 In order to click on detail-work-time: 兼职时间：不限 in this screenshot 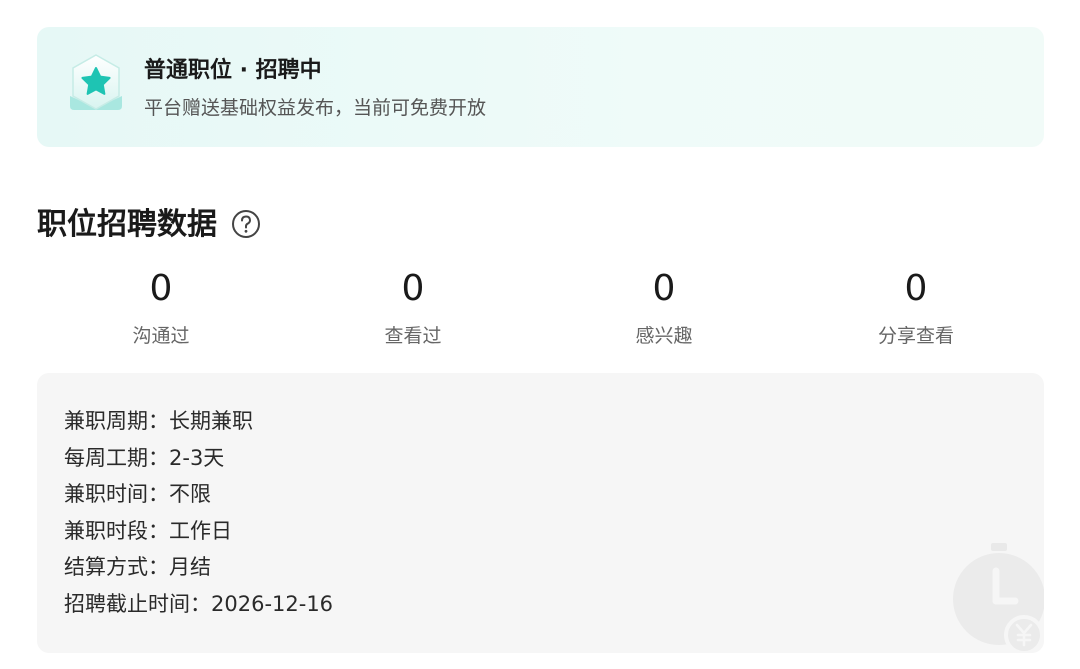, I will do `click(198, 494)`.